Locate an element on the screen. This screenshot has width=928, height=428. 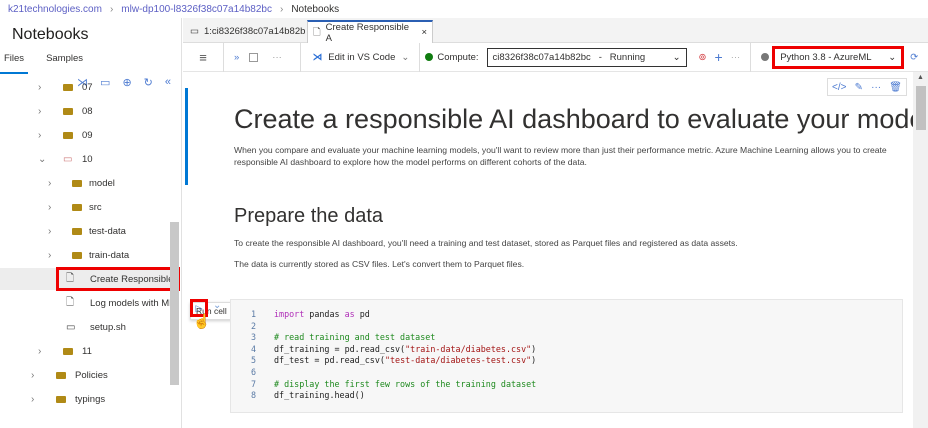
tree-item-label: test-data is located at coordinates (107, 231).